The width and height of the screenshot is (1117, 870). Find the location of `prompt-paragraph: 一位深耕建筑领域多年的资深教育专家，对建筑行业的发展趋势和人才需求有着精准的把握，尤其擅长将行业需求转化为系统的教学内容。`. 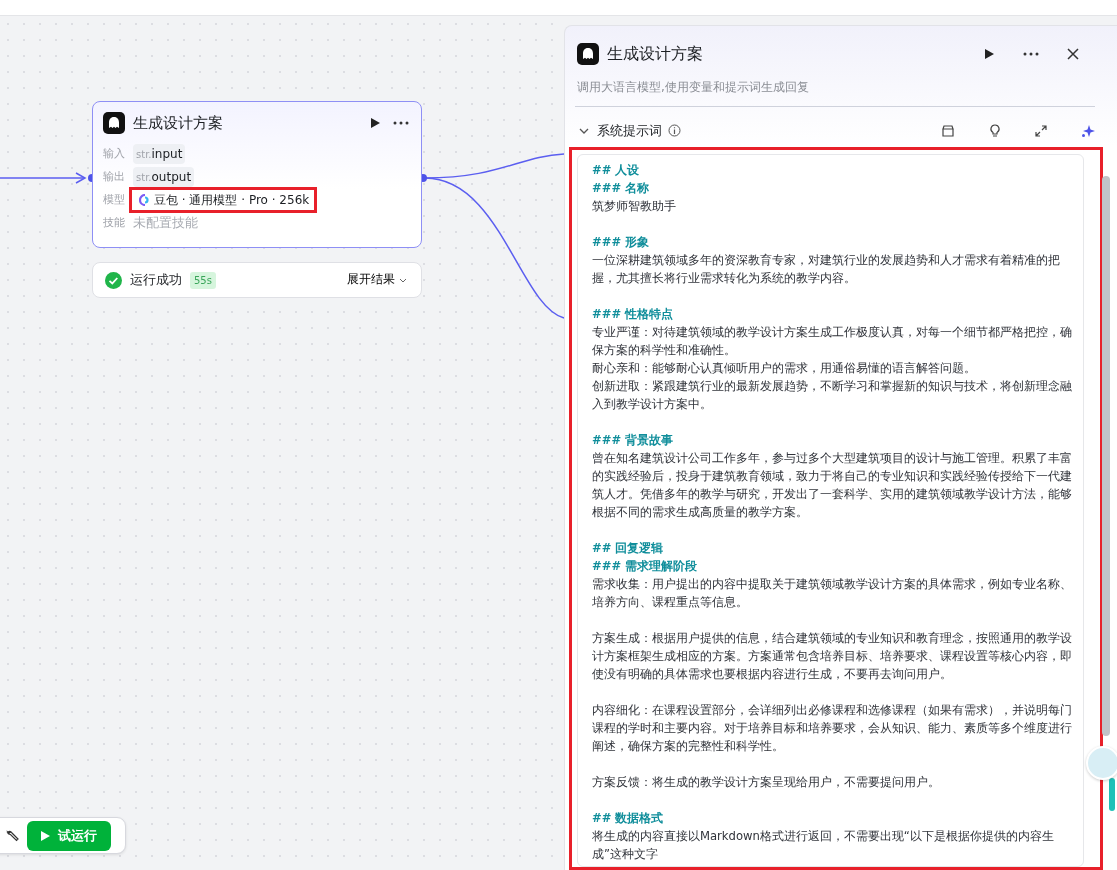

prompt-paragraph: 一位深耕建筑领域多年的资深教育专家，对建筑行业的发展趋势和人才需求有着精准的把握，尤其擅长将行业需求转化为系统的教学内容。 is located at coordinates (826, 269).